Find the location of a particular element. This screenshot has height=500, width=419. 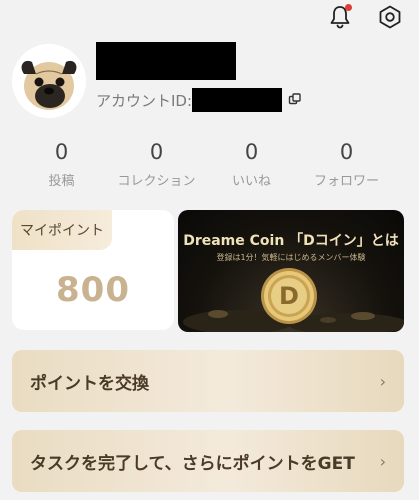

pug-avatar-image is located at coordinates (49, 81).